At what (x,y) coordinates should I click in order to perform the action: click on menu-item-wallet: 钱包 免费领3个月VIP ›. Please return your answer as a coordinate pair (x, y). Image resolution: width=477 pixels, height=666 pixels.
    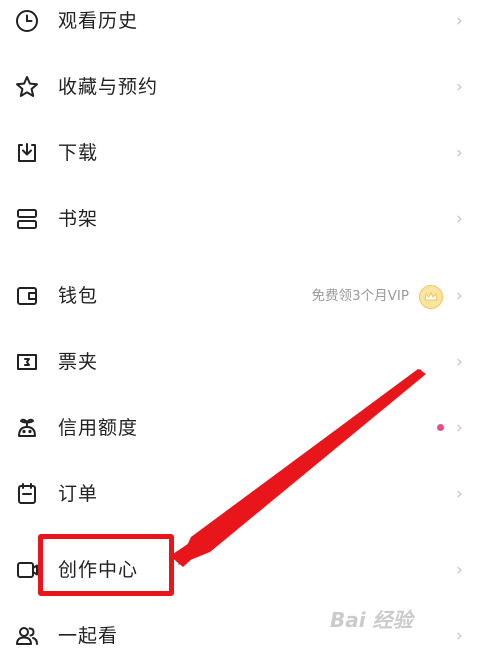
    Looking at the image, I should click on (238, 296).